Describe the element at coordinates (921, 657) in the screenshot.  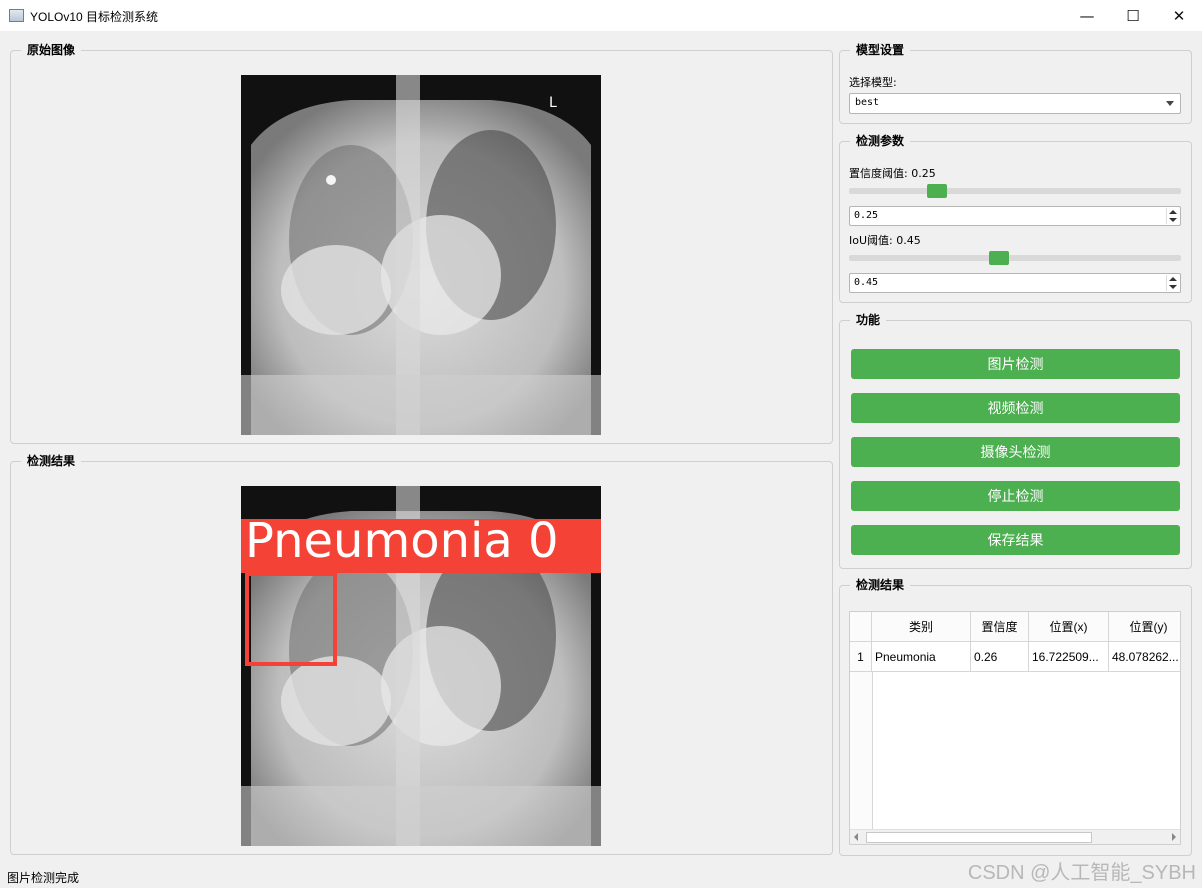
I see `table-cell-class: Pneumonia` at that location.